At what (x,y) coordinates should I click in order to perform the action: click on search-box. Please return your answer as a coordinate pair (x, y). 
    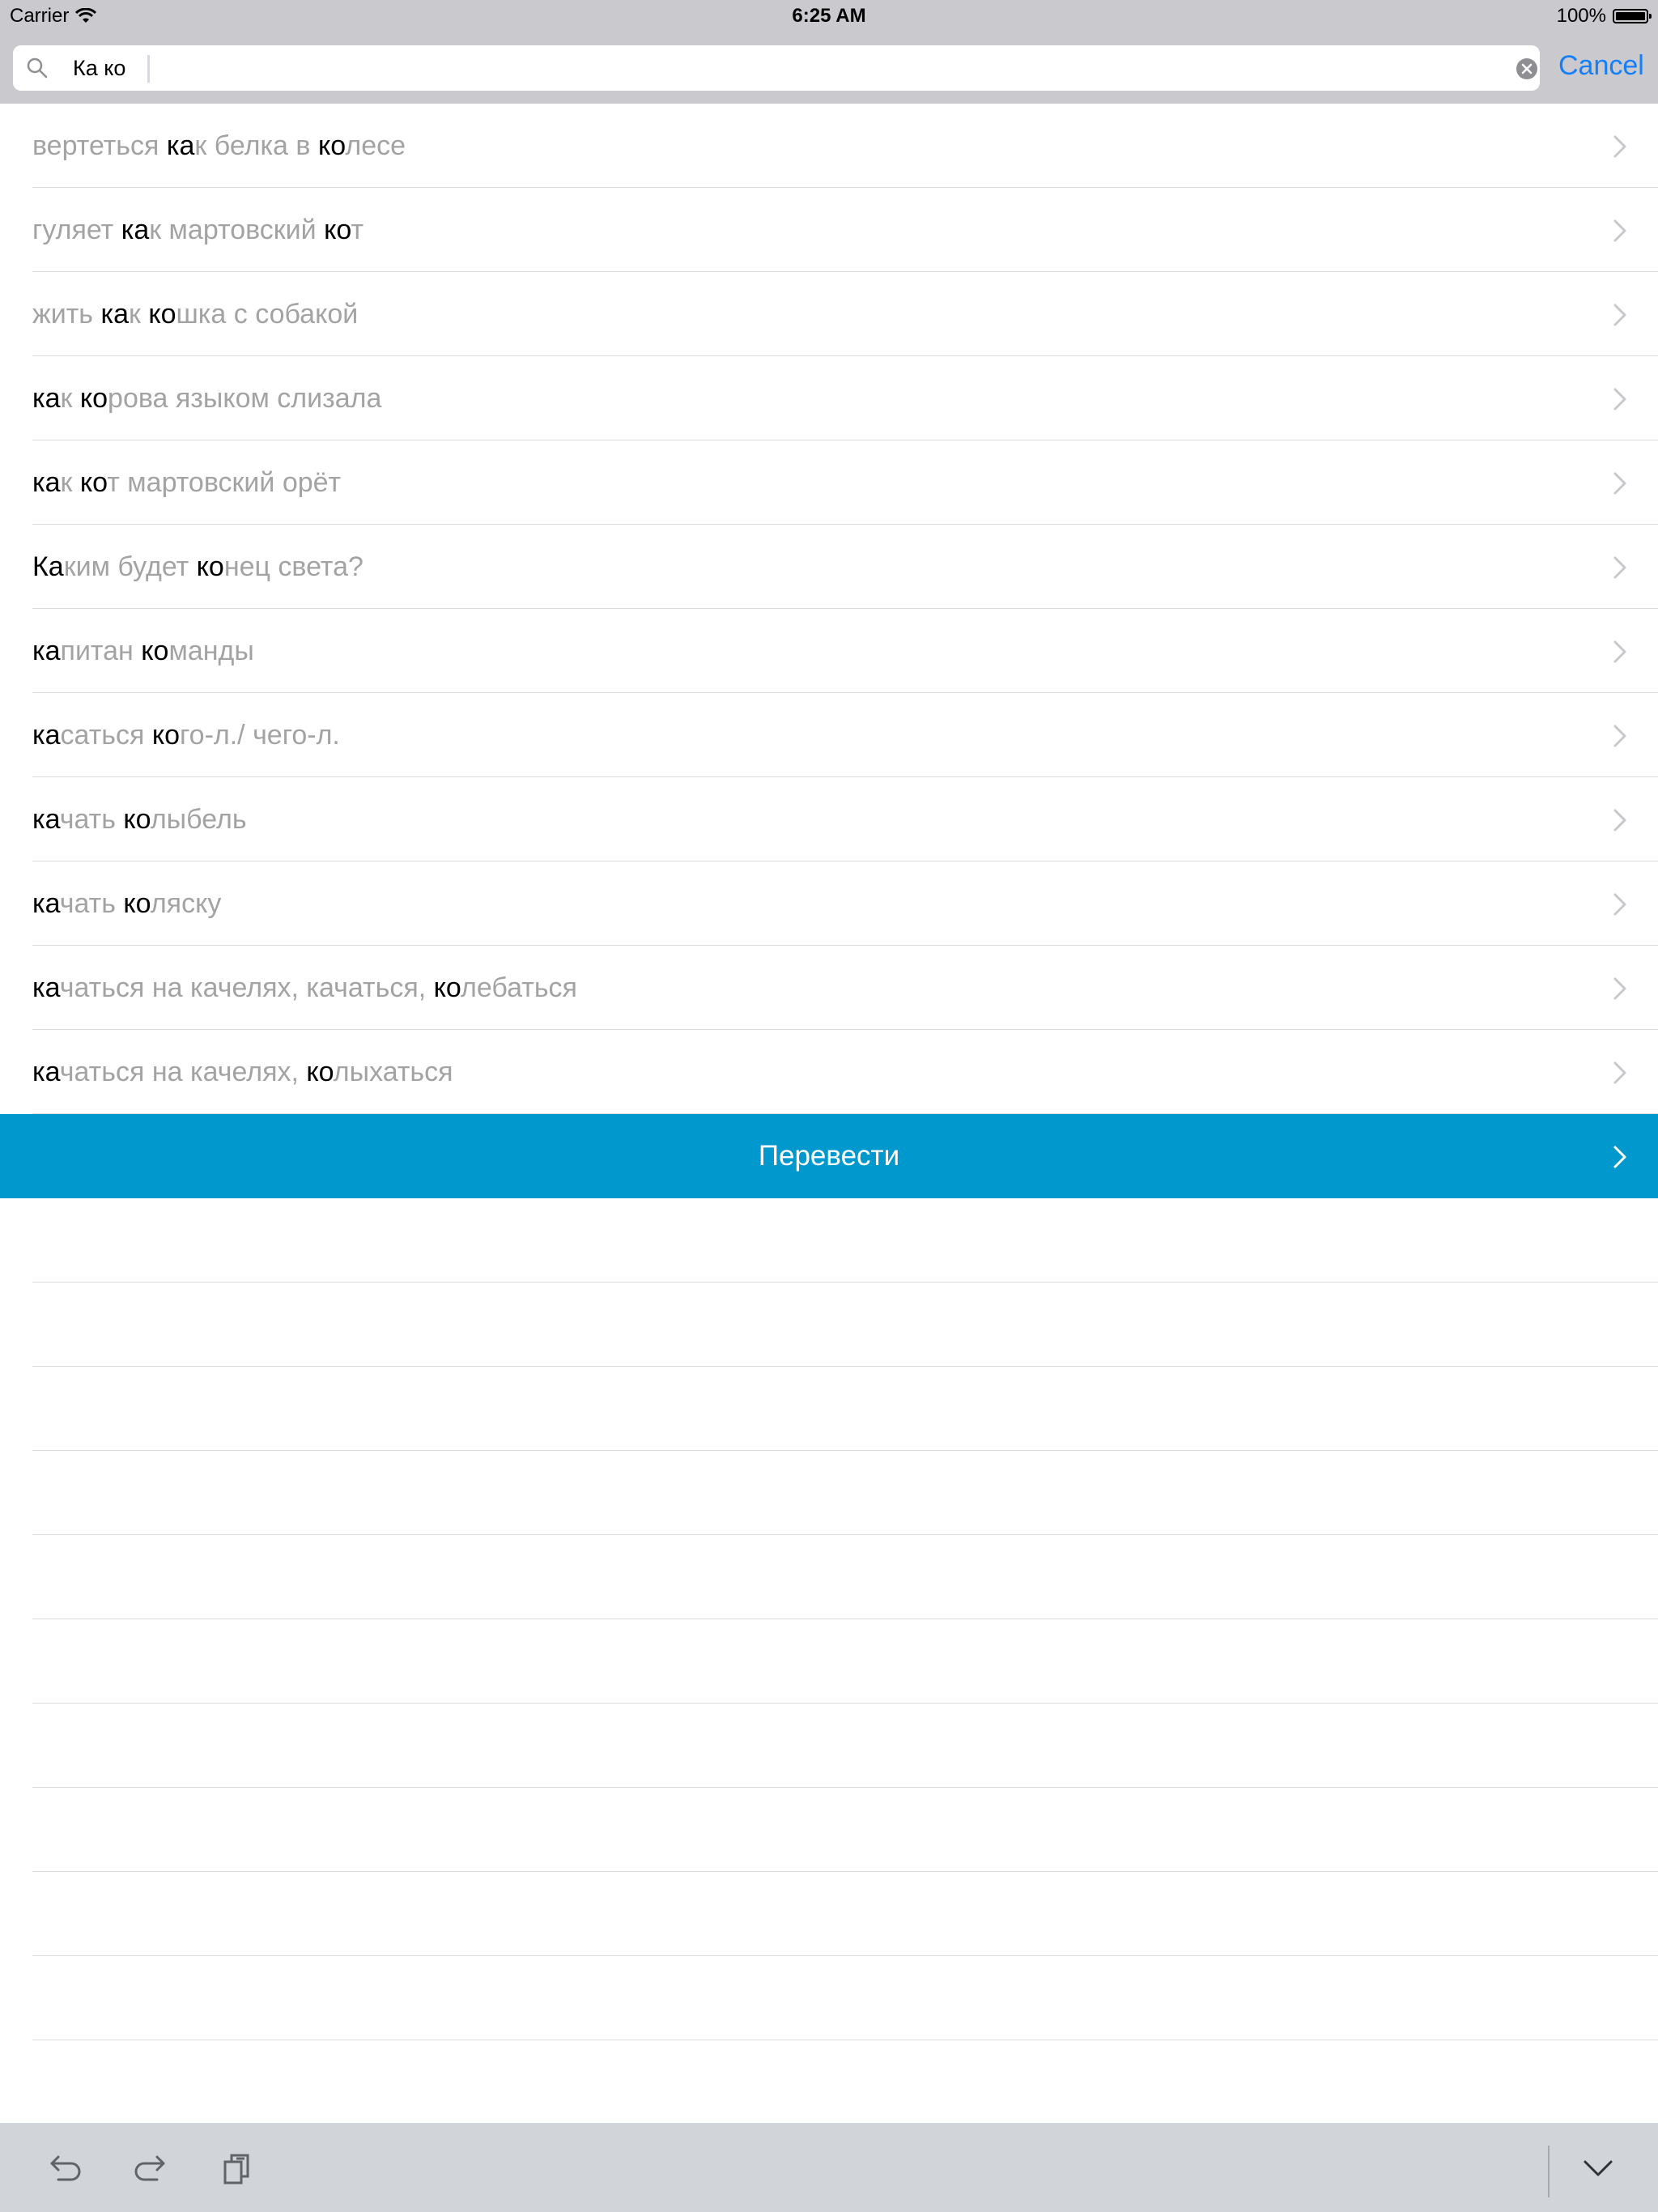
    Looking at the image, I should click on (776, 68).